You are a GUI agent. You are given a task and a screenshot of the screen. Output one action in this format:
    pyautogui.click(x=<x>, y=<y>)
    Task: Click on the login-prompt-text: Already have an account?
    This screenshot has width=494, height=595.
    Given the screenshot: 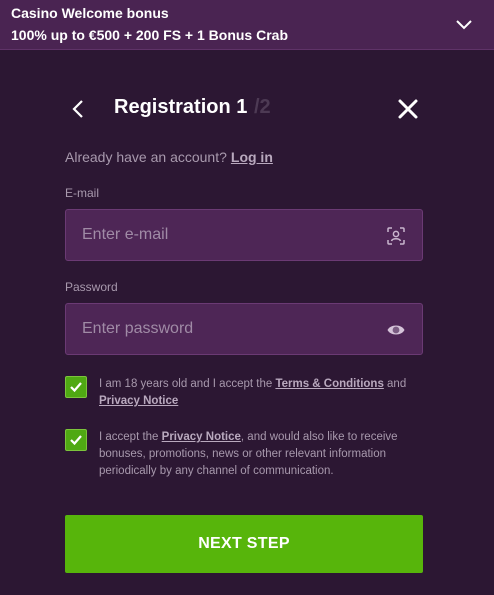 What is the action you would take?
    pyautogui.click(x=146, y=157)
    